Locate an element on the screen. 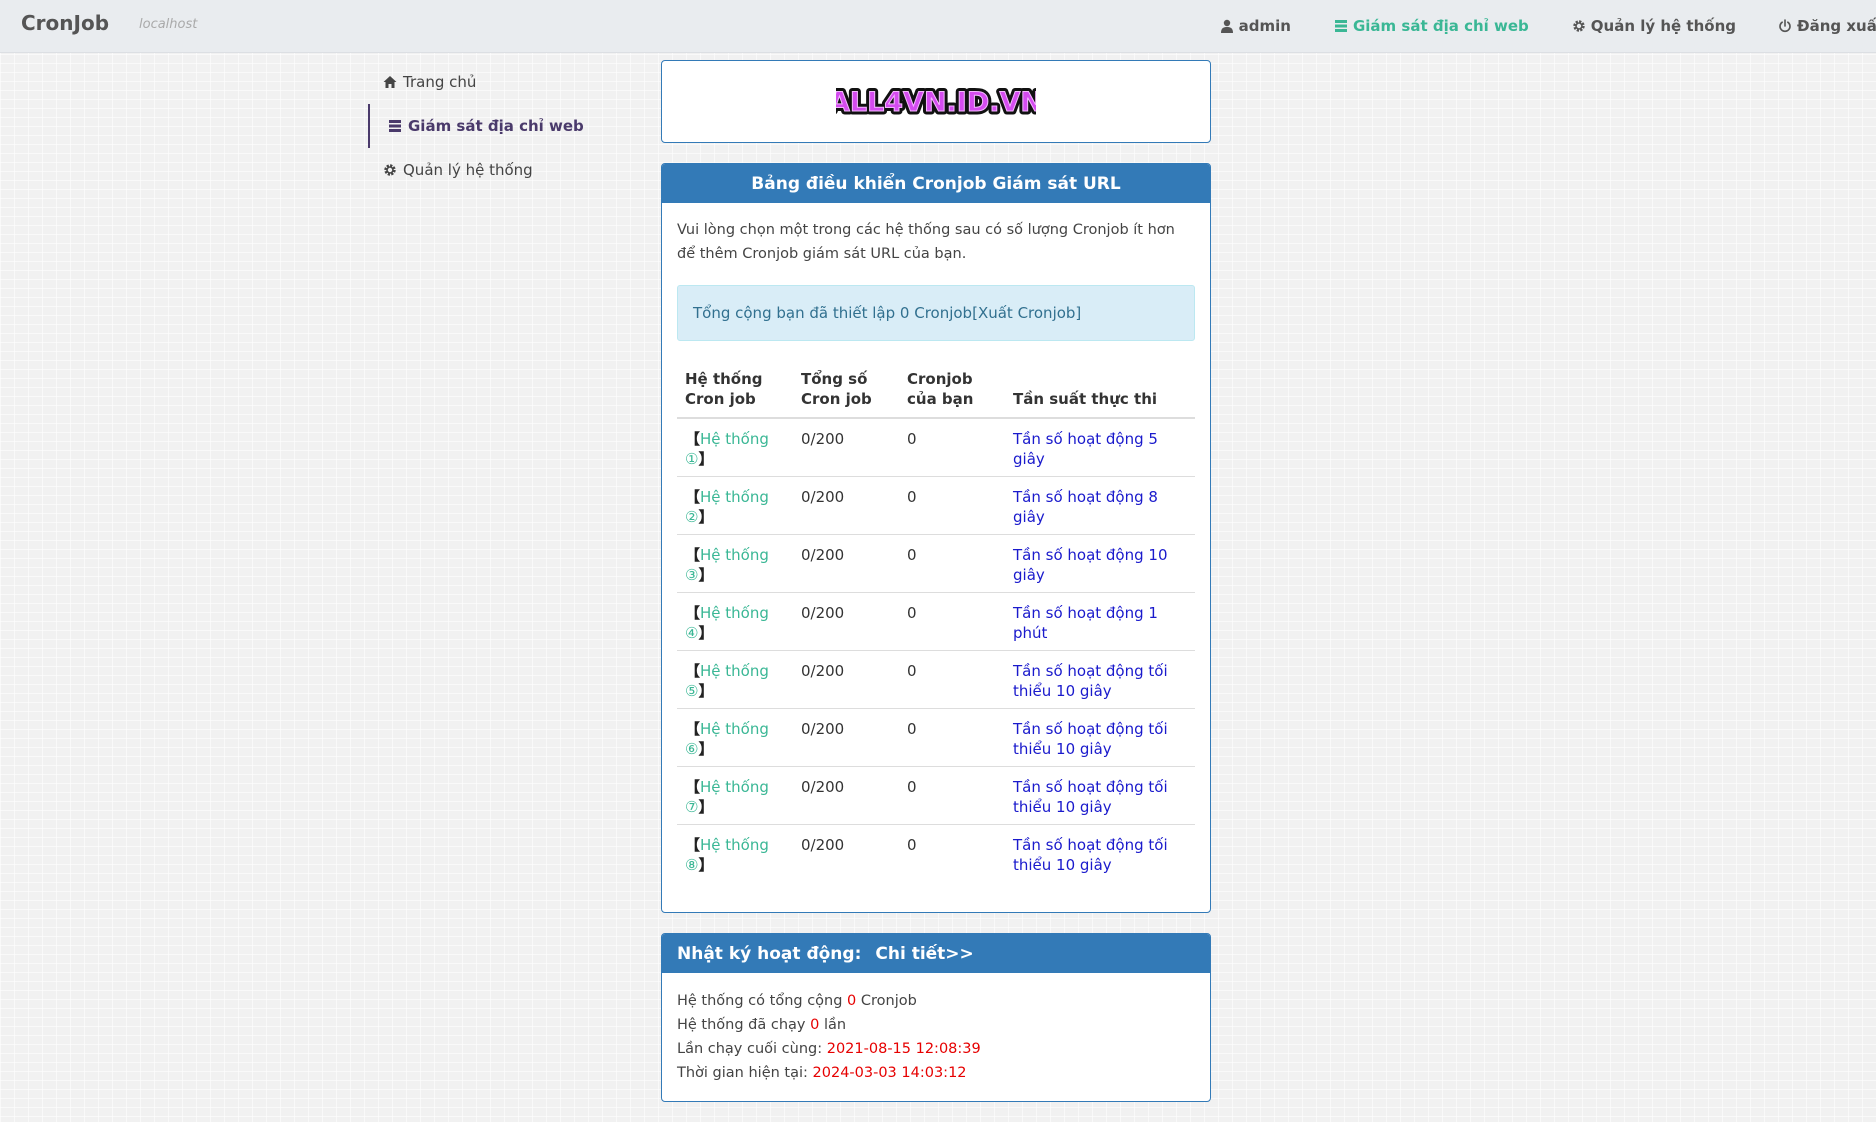 The image size is (1876, 1122). sidebar-item-system: Quản lý hệ thống is located at coordinates (498, 170).